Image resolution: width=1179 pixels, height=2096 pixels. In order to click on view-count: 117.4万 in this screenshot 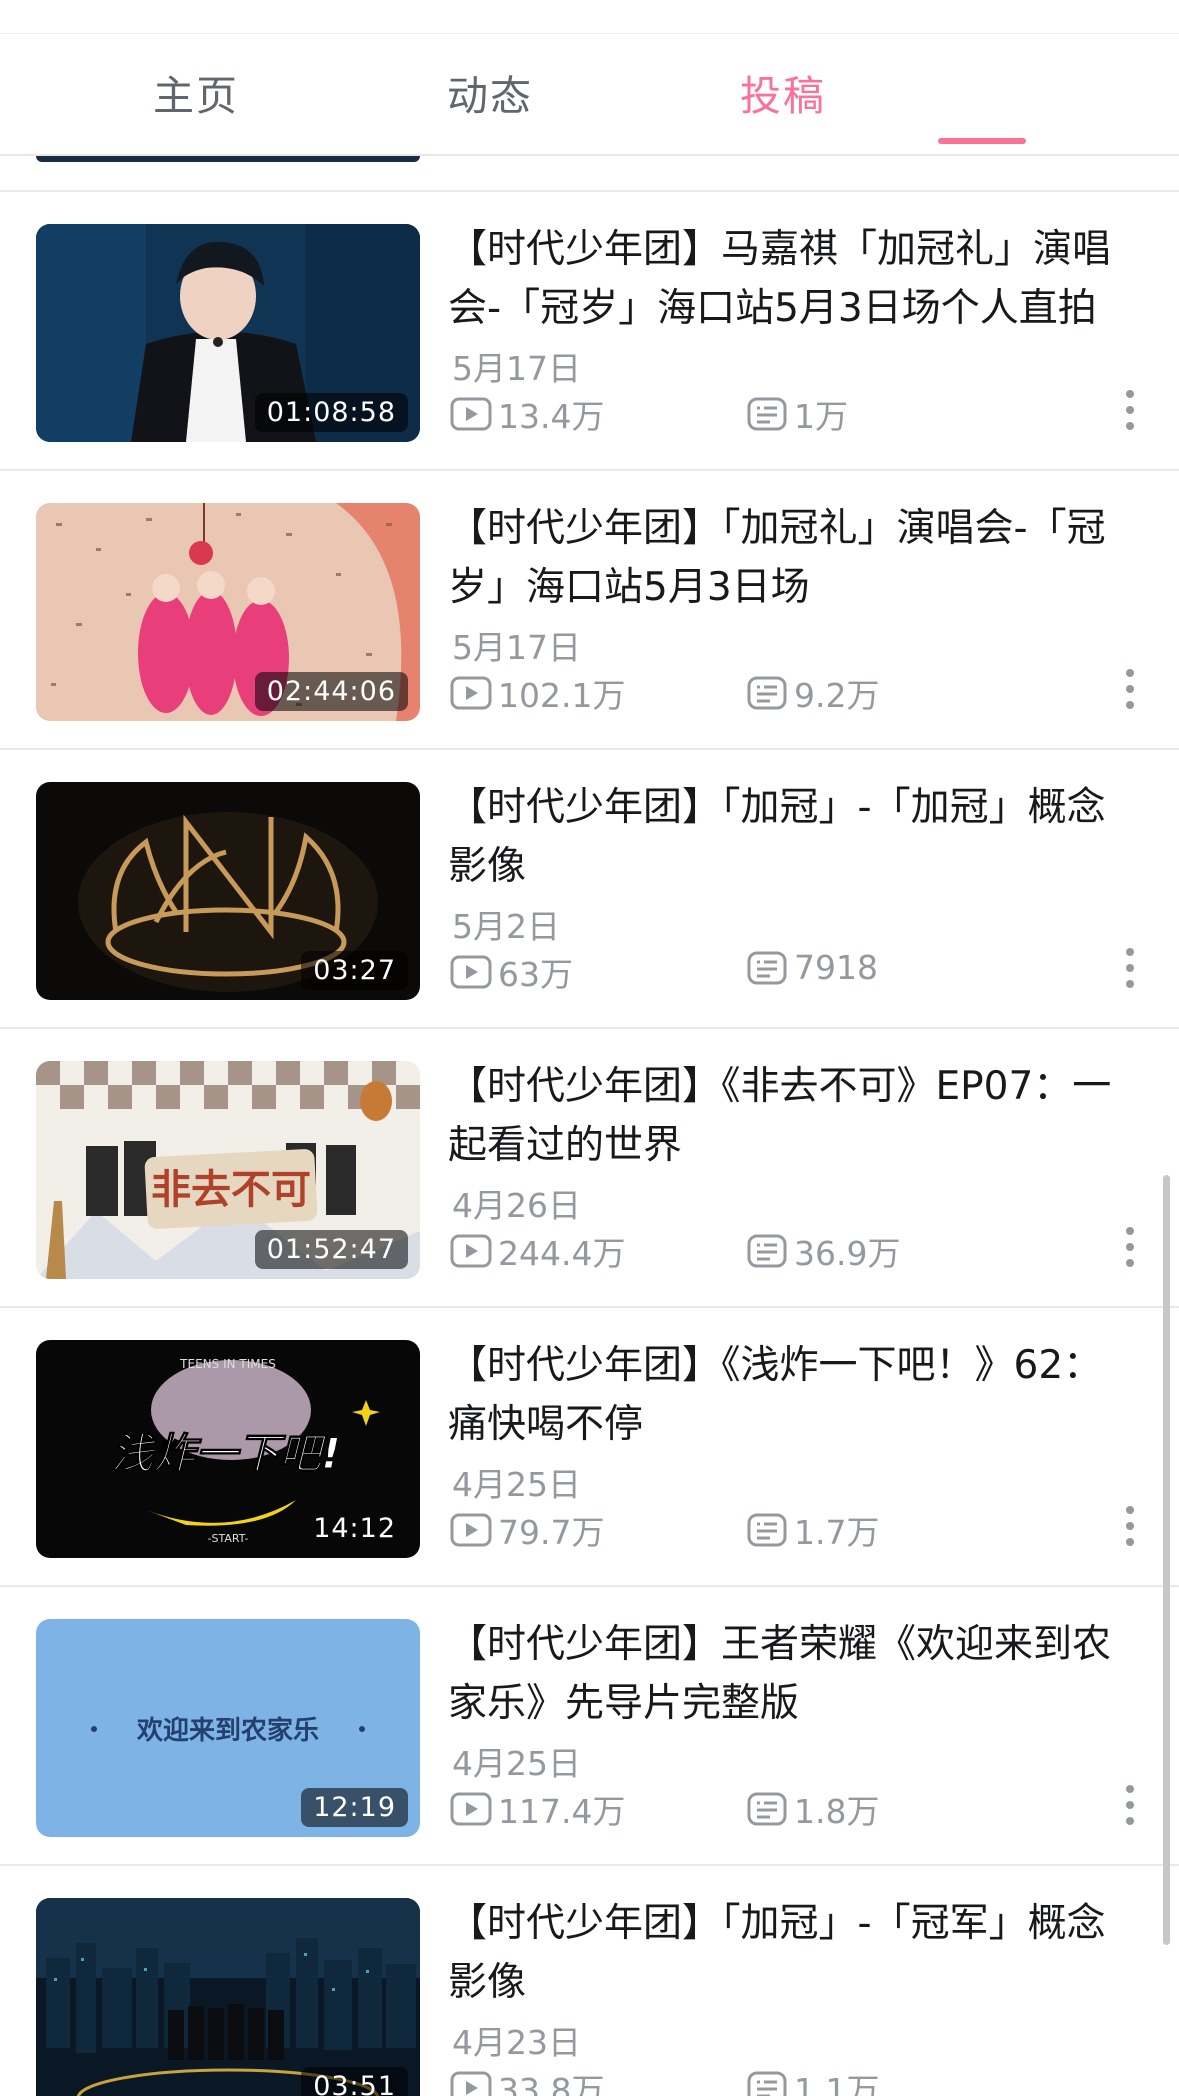, I will do `click(537, 1809)`.